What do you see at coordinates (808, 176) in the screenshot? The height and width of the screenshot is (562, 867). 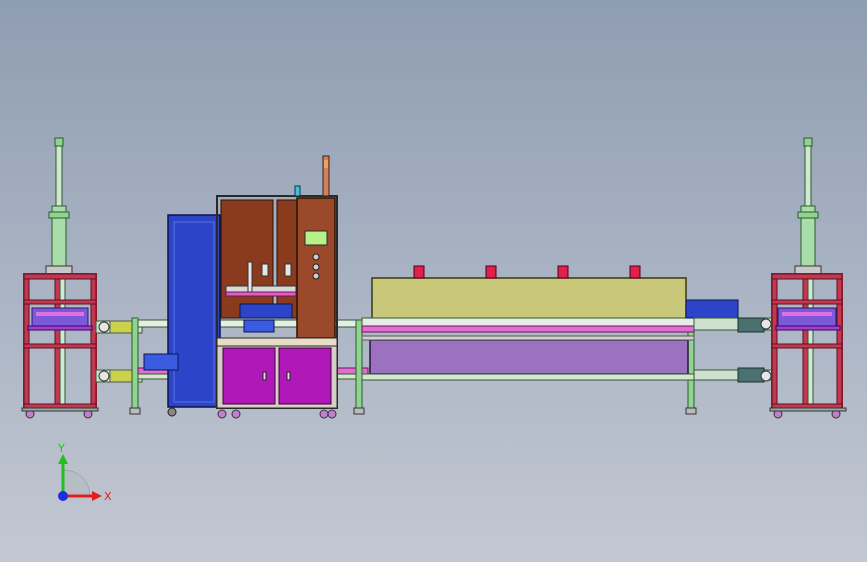 I see `right-lift-rod` at bounding box center [808, 176].